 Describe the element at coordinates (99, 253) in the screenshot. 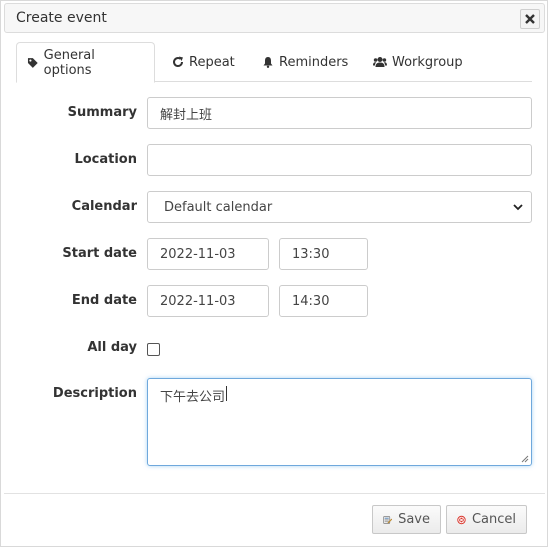

I see `start-date-label: Start date` at that location.